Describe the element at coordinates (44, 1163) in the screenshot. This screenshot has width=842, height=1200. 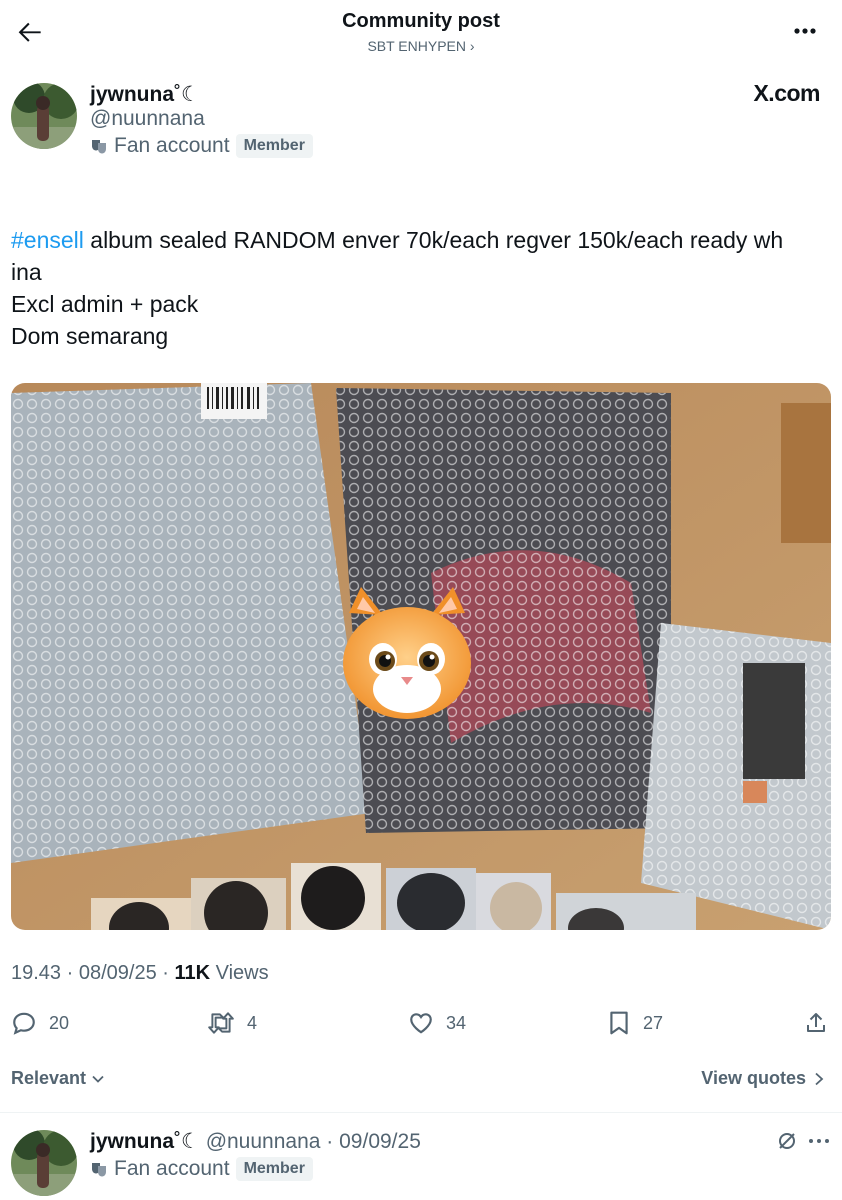
I see `reply-avatar` at that location.